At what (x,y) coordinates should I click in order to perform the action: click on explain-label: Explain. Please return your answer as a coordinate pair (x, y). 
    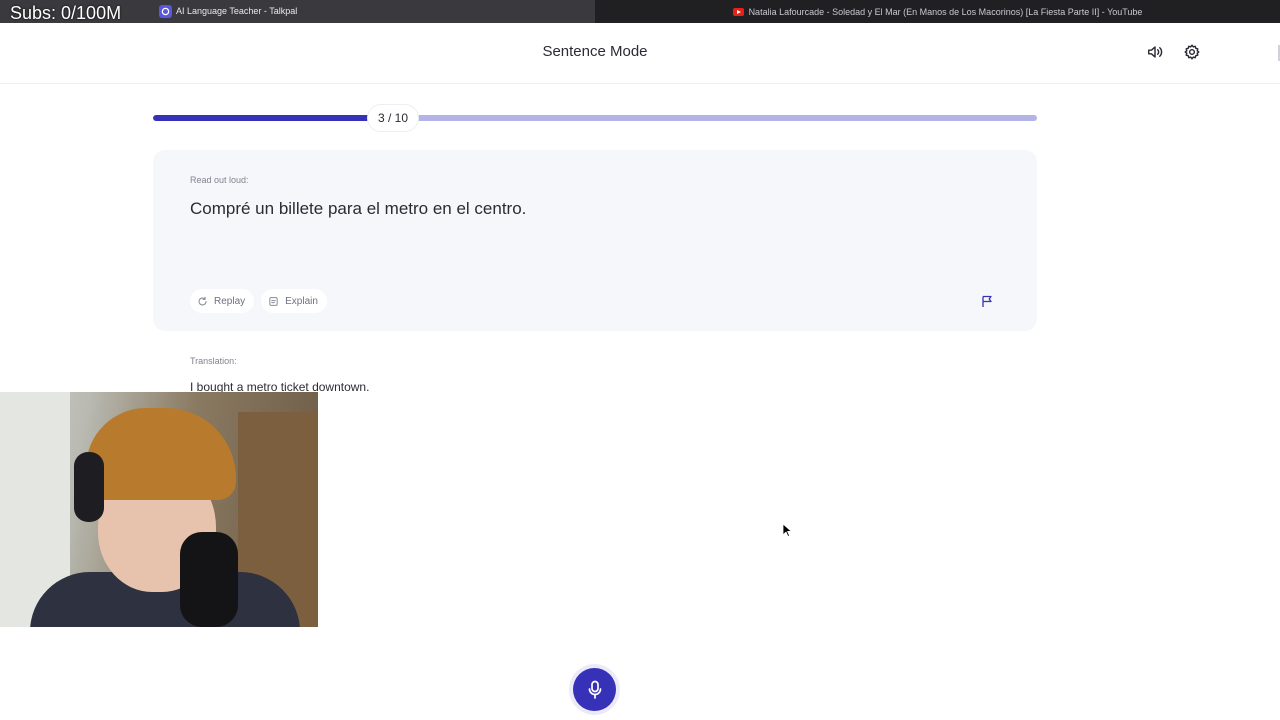
    Looking at the image, I should click on (301, 301).